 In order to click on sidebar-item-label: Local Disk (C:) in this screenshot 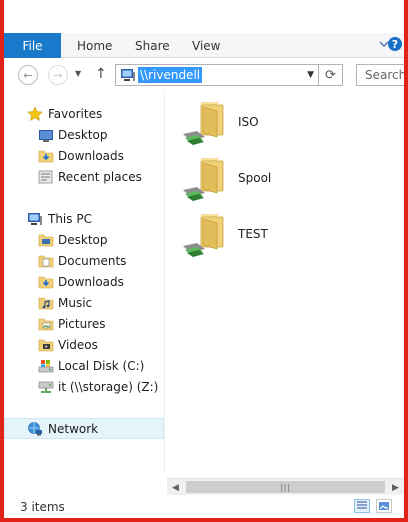, I will do `click(101, 365)`.